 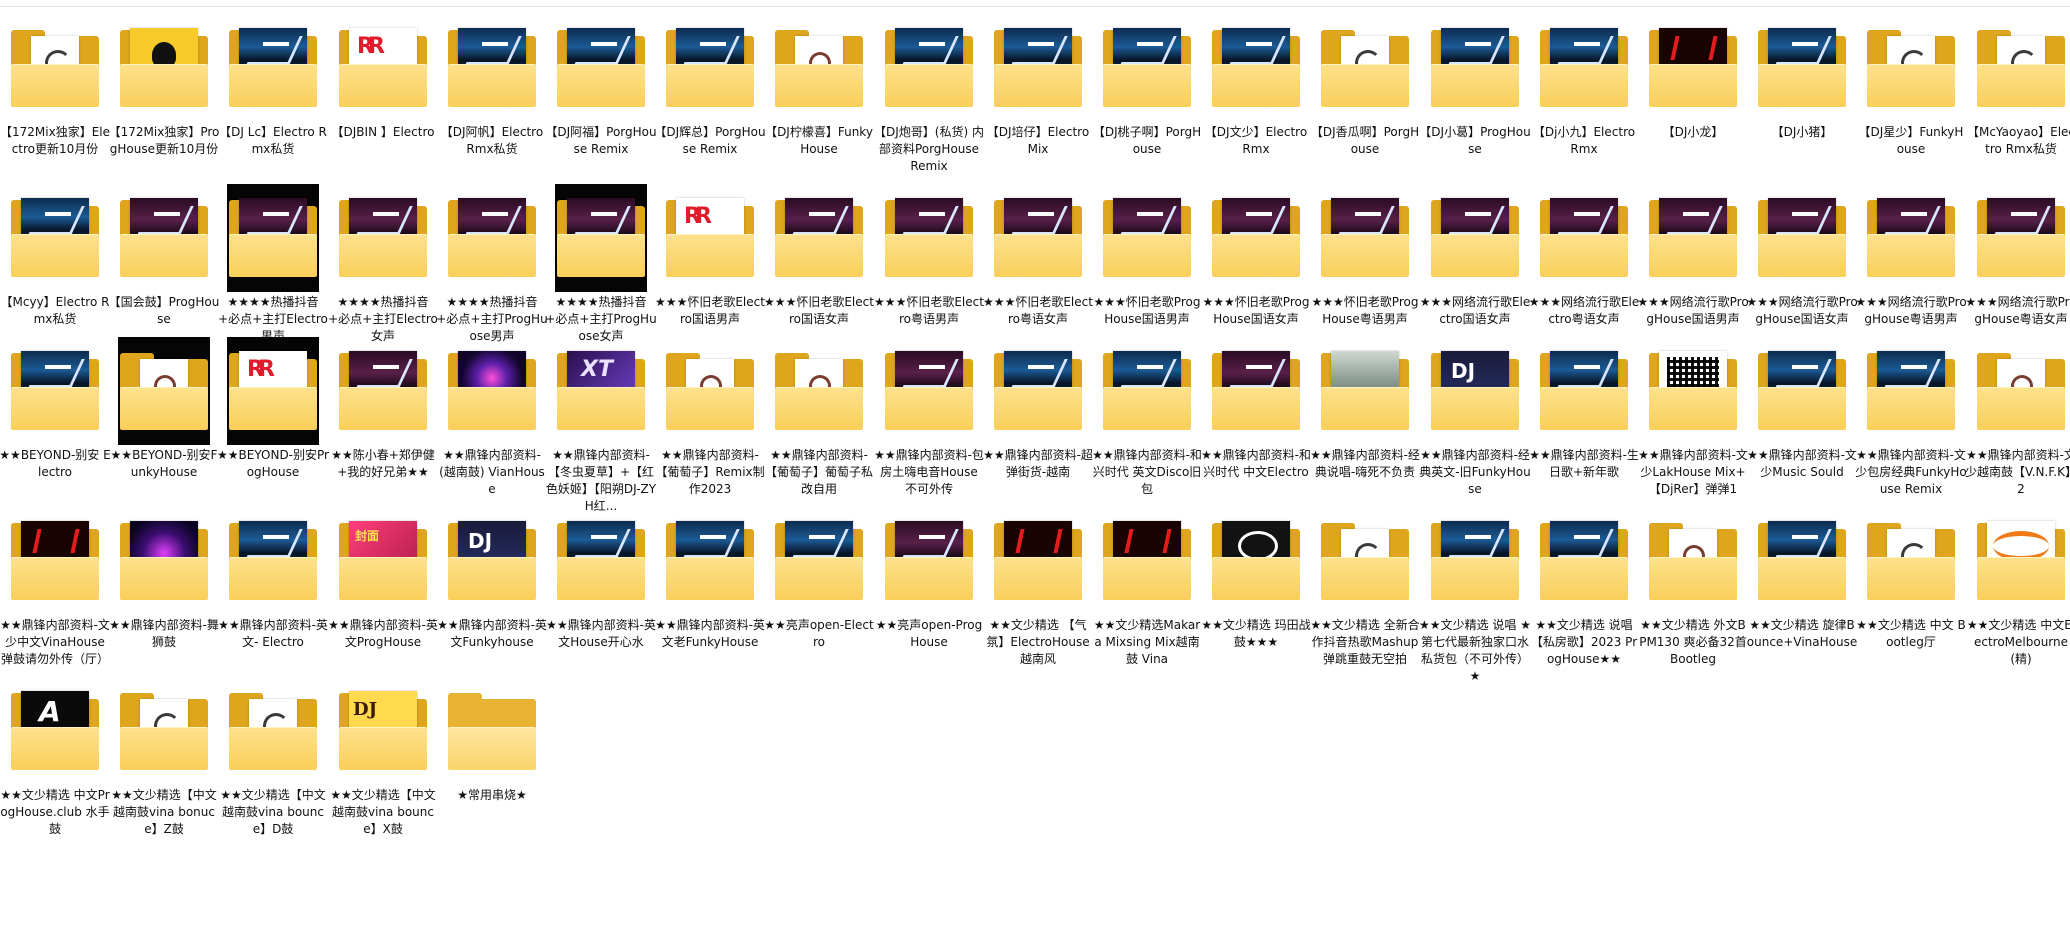 What do you see at coordinates (383, 757) in the screenshot?
I see `folder-item: DJ ★★文少精选【中文越南鼓vina bounce】X鼓` at bounding box center [383, 757].